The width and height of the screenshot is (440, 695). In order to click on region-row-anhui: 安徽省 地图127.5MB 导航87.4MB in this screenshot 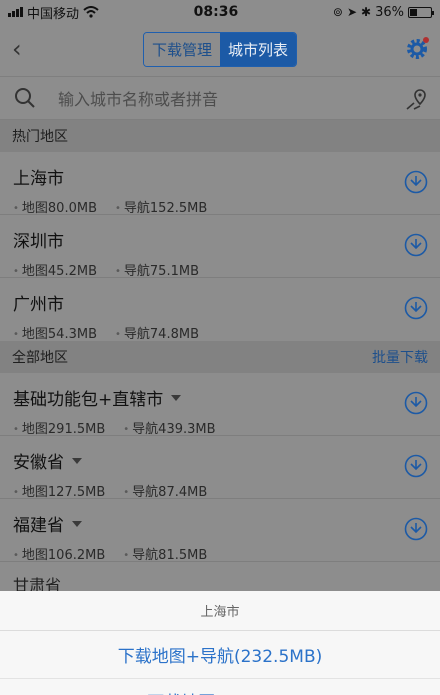, I will do `click(220, 468)`.